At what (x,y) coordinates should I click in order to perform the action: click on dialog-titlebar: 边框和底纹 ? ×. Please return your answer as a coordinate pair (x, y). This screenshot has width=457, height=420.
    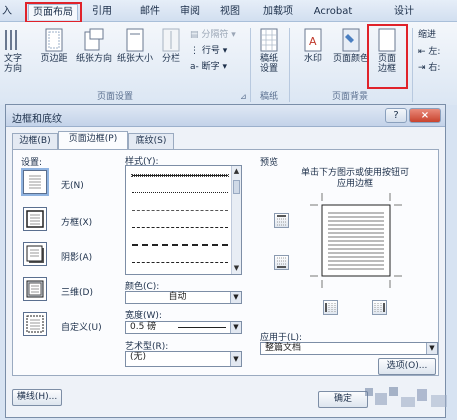
    Looking at the image, I should click on (225, 116).